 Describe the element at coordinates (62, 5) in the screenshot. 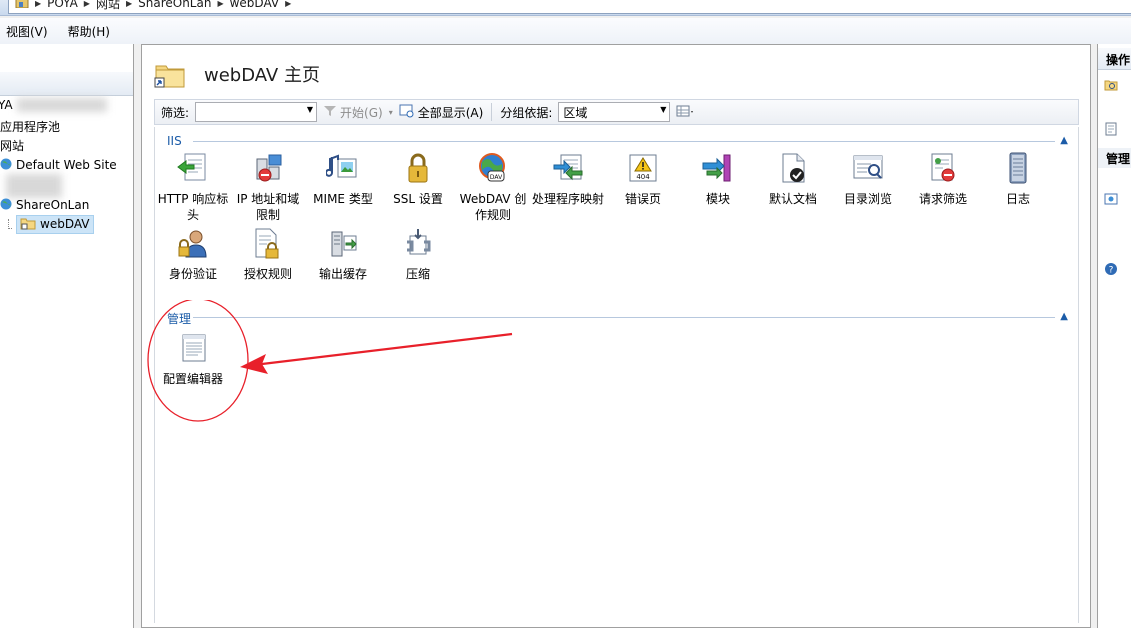

I see `breadcrumb-item-server: POYA` at that location.